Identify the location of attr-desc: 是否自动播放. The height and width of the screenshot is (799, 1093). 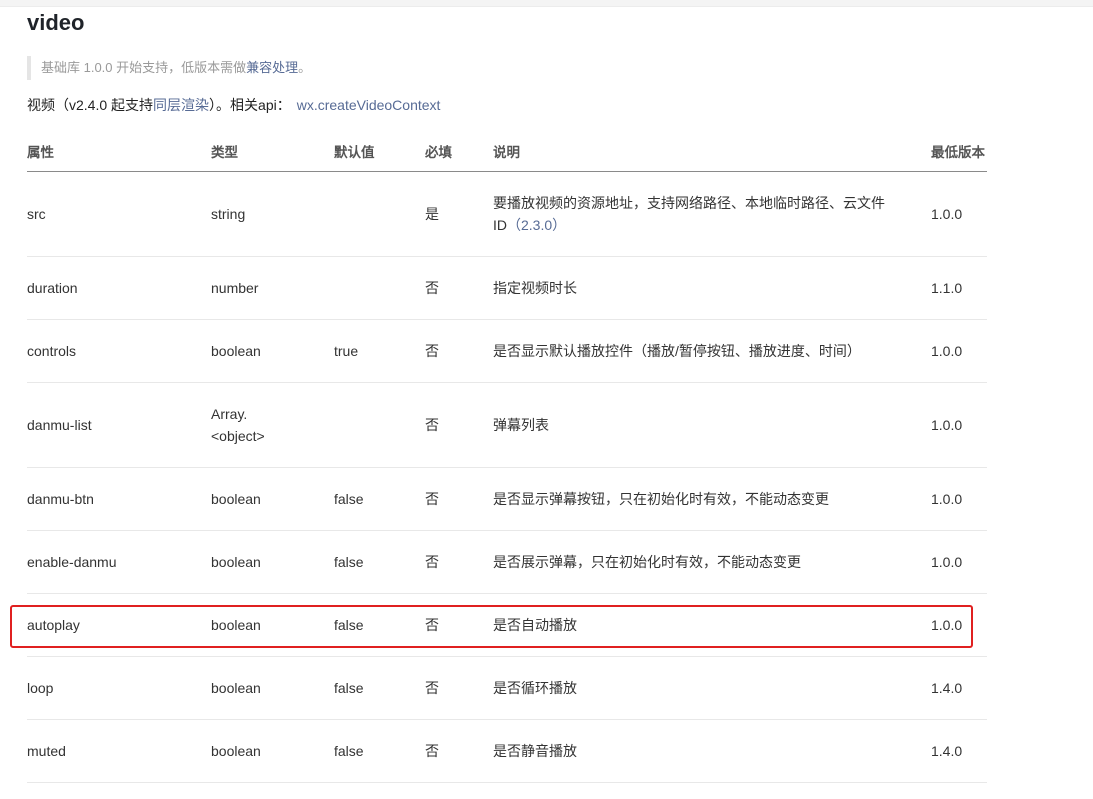
(712, 625).